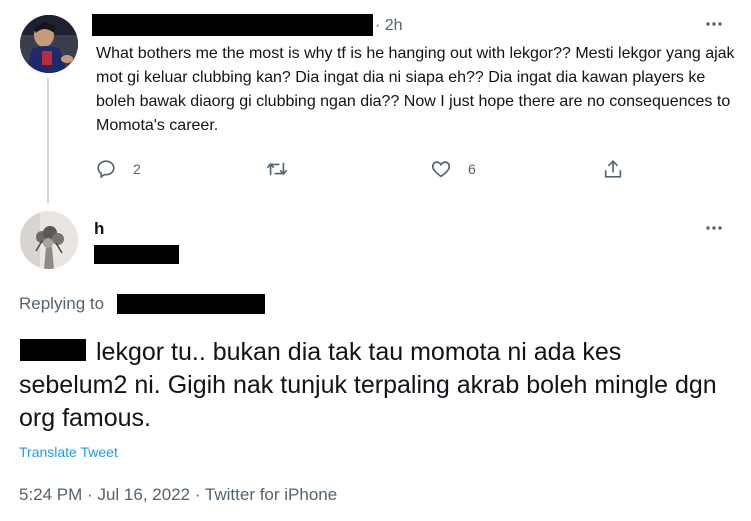 The height and width of the screenshot is (521, 751). What do you see at coordinates (106, 169) in the screenshot?
I see `reply-icon` at bounding box center [106, 169].